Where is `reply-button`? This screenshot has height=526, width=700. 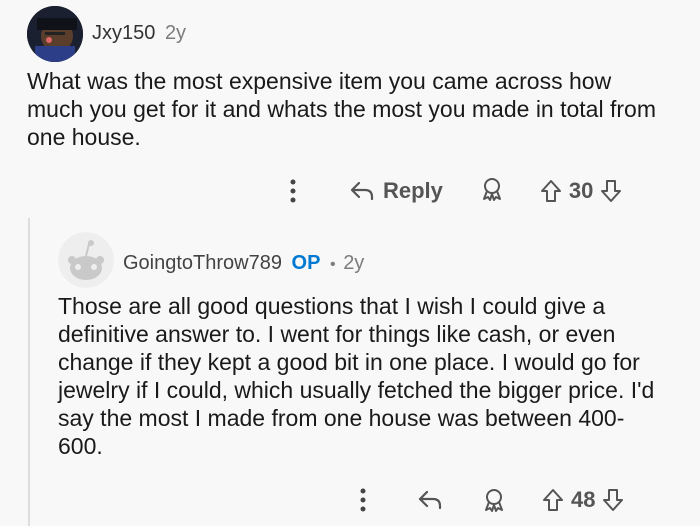 reply-button is located at coordinates (430, 500).